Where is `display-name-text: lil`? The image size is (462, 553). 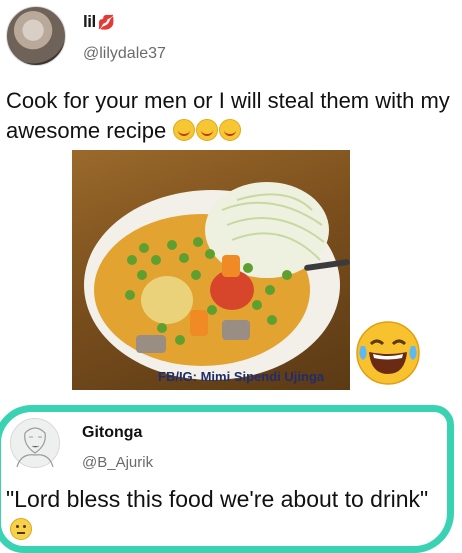
display-name-text: lil is located at coordinates (89, 21).